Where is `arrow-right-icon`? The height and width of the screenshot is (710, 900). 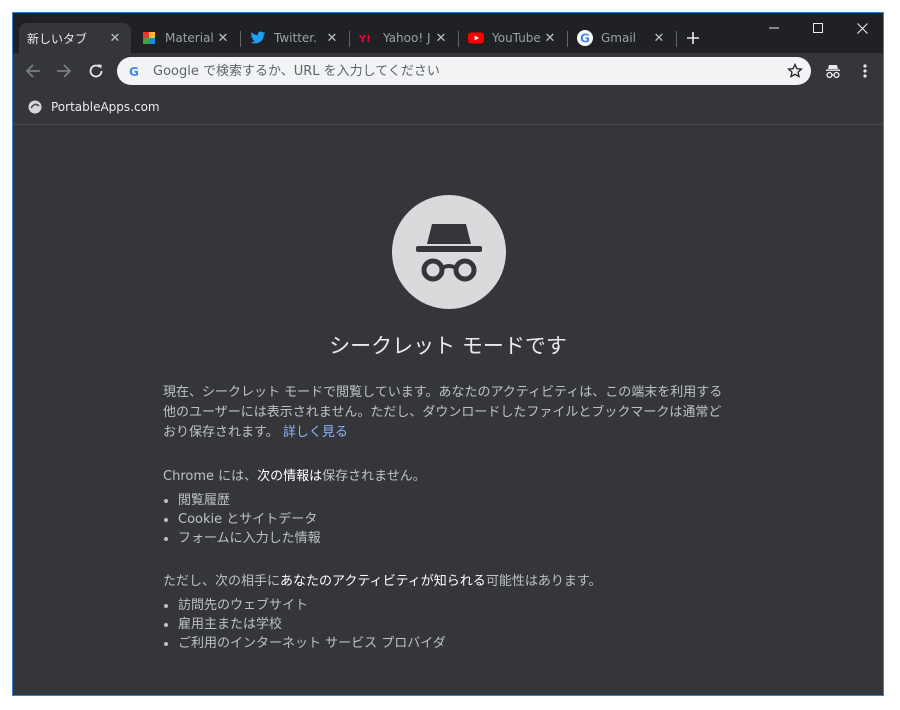
arrow-right-icon is located at coordinates (64, 71).